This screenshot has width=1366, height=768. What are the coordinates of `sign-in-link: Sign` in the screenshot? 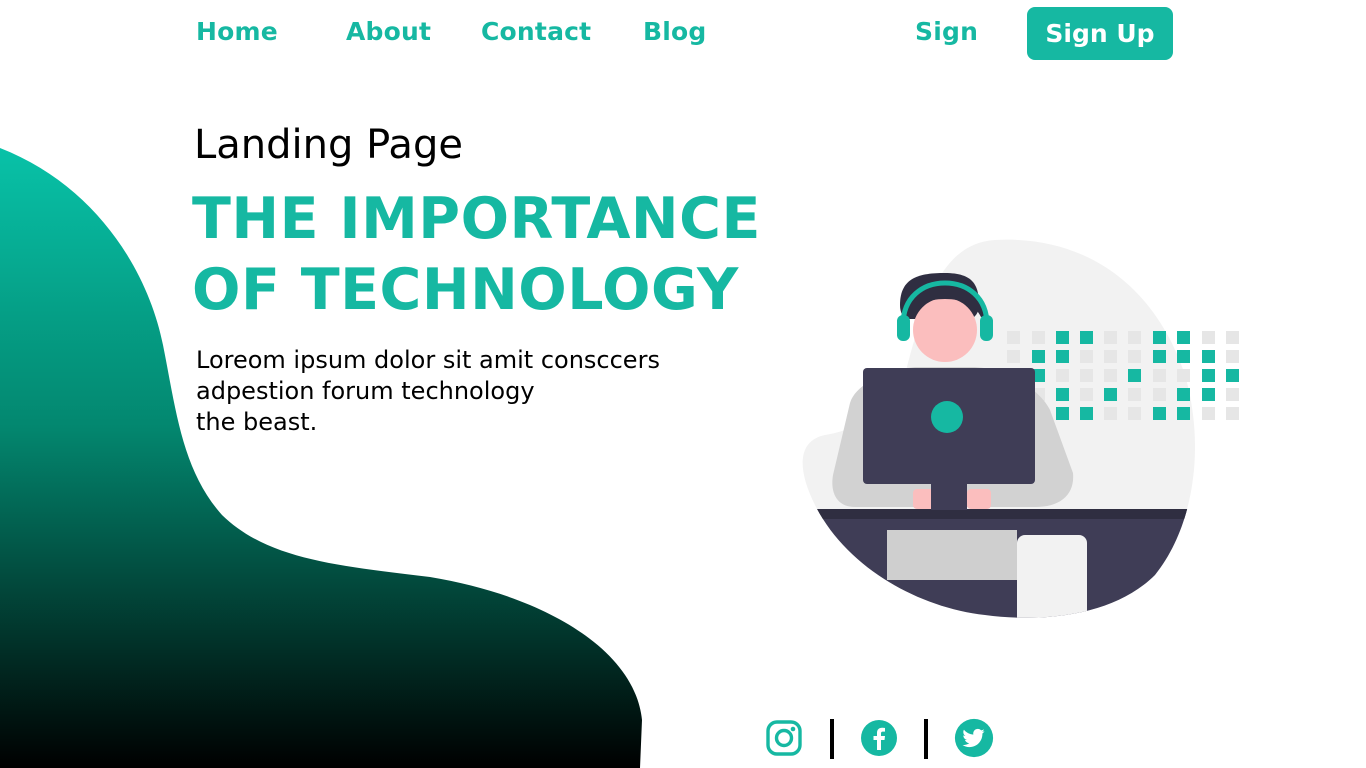 It's located at (946, 32).